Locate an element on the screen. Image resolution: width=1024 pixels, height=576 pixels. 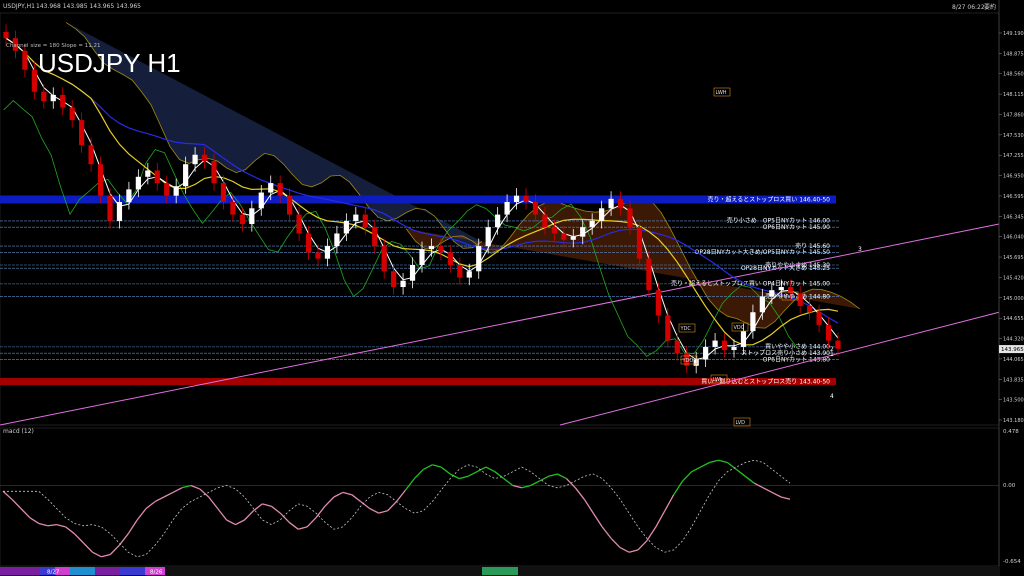
price-tick-label: 149.190 is located at coordinates (1013, 34).